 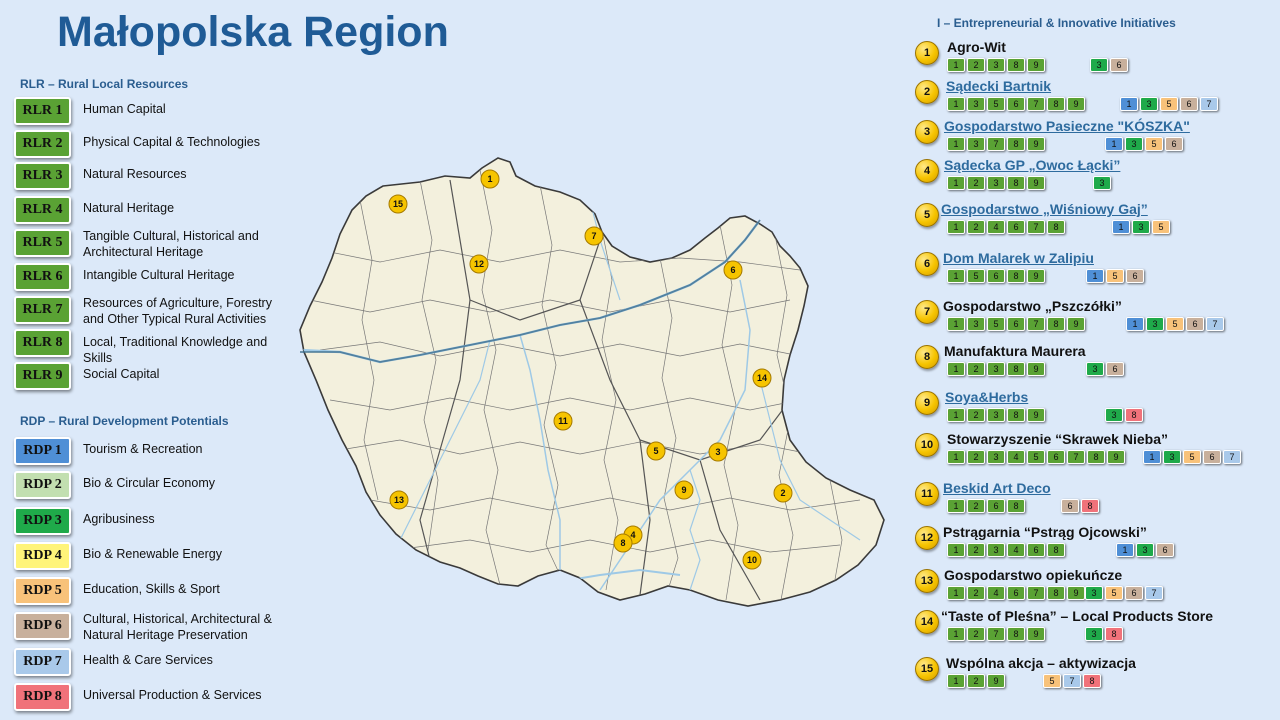 What do you see at coordinates (718, 452) in the screenshot?
I see `map-pin-3: 3` at bounding box center [718, 452].